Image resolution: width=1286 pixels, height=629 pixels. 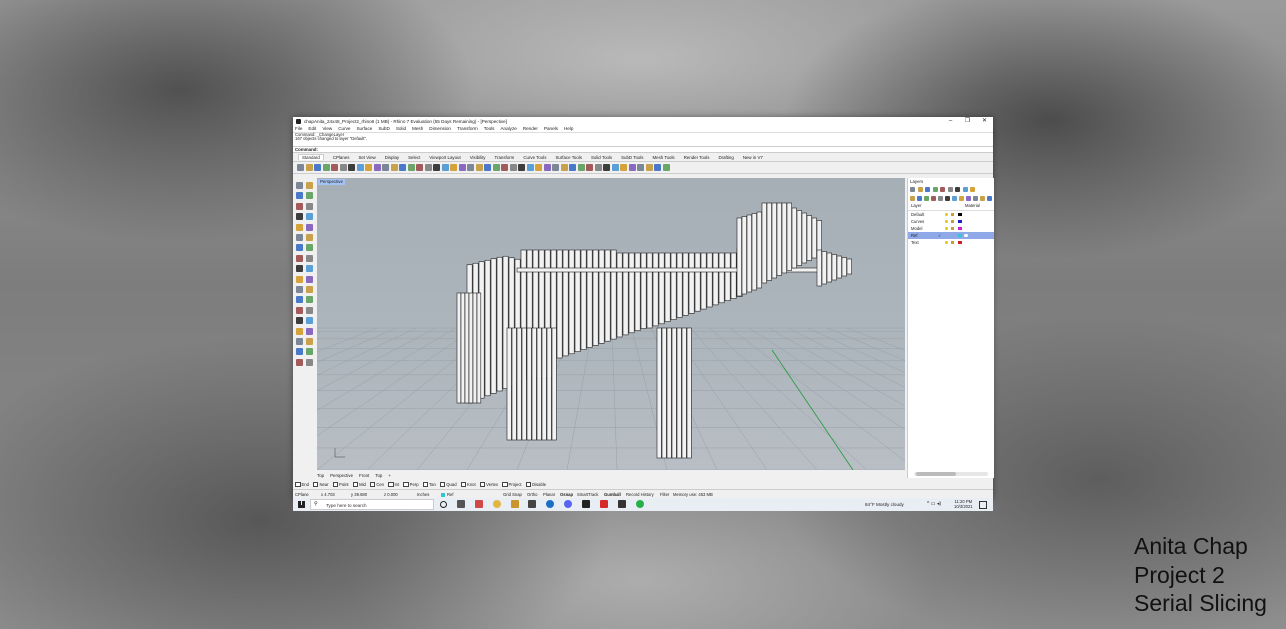 I want to click on windows-start-icon, so click(x=301, y=504).